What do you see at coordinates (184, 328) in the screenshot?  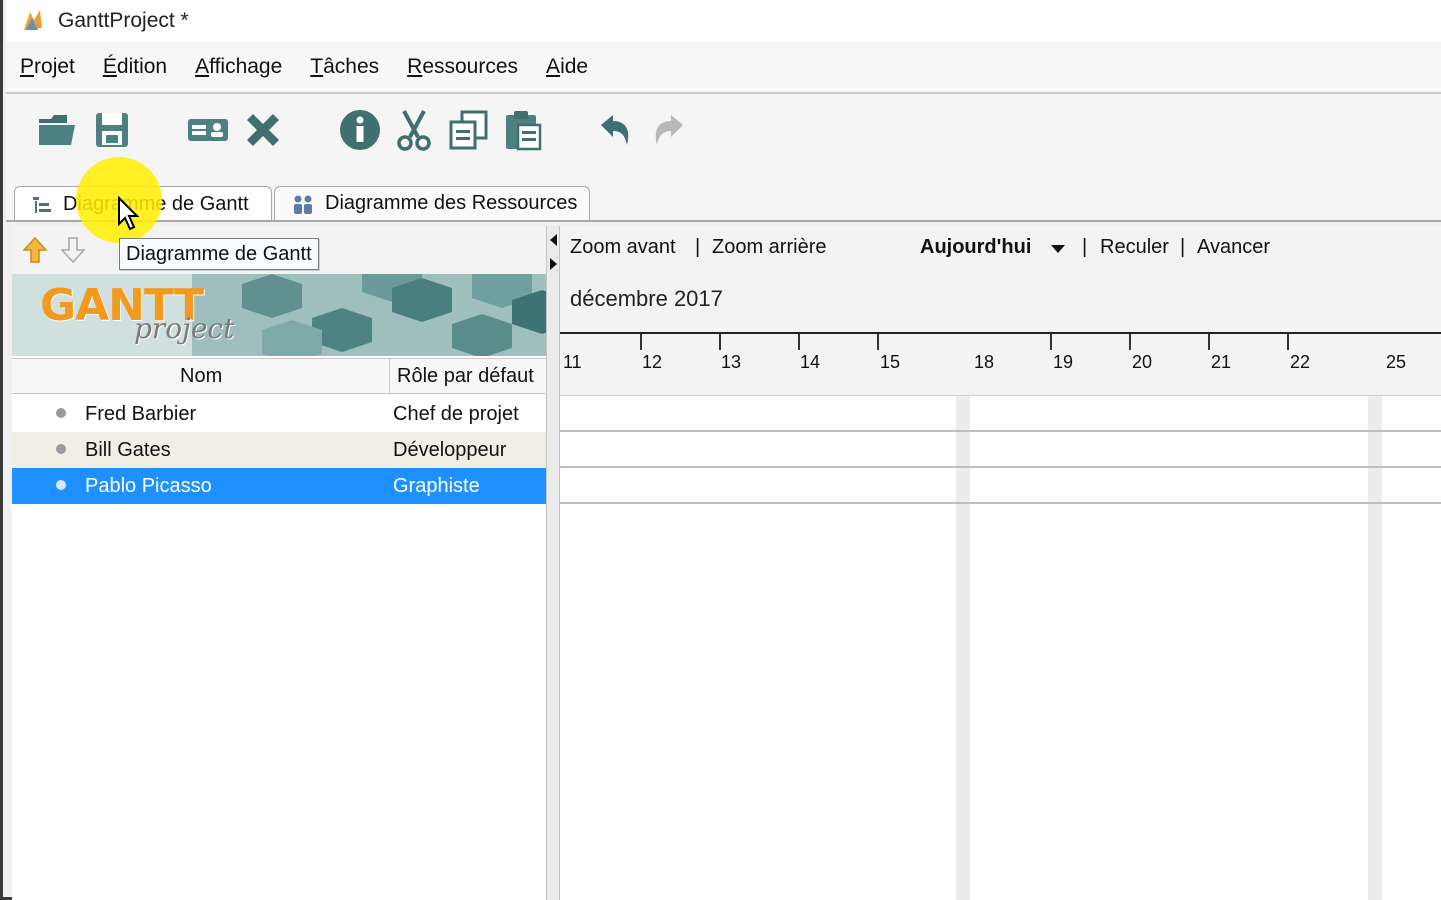 I see `logo-sub: project` at bounding box center [184, 328].